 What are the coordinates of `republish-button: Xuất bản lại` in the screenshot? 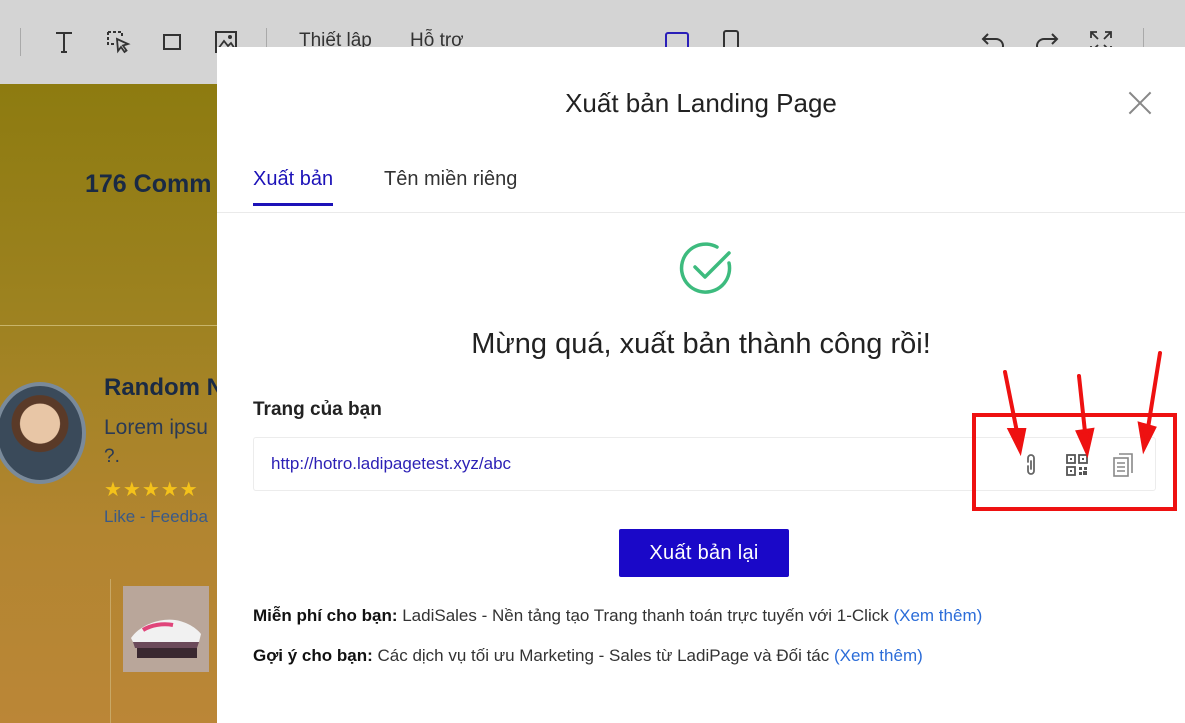 It's located at (704, 553).